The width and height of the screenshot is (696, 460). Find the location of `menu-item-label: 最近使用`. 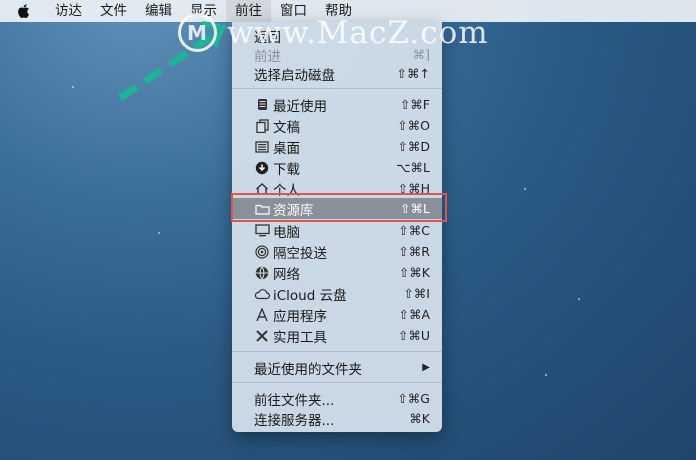

menu-item-label: 最近使用 is located at coordinates (300, 106).